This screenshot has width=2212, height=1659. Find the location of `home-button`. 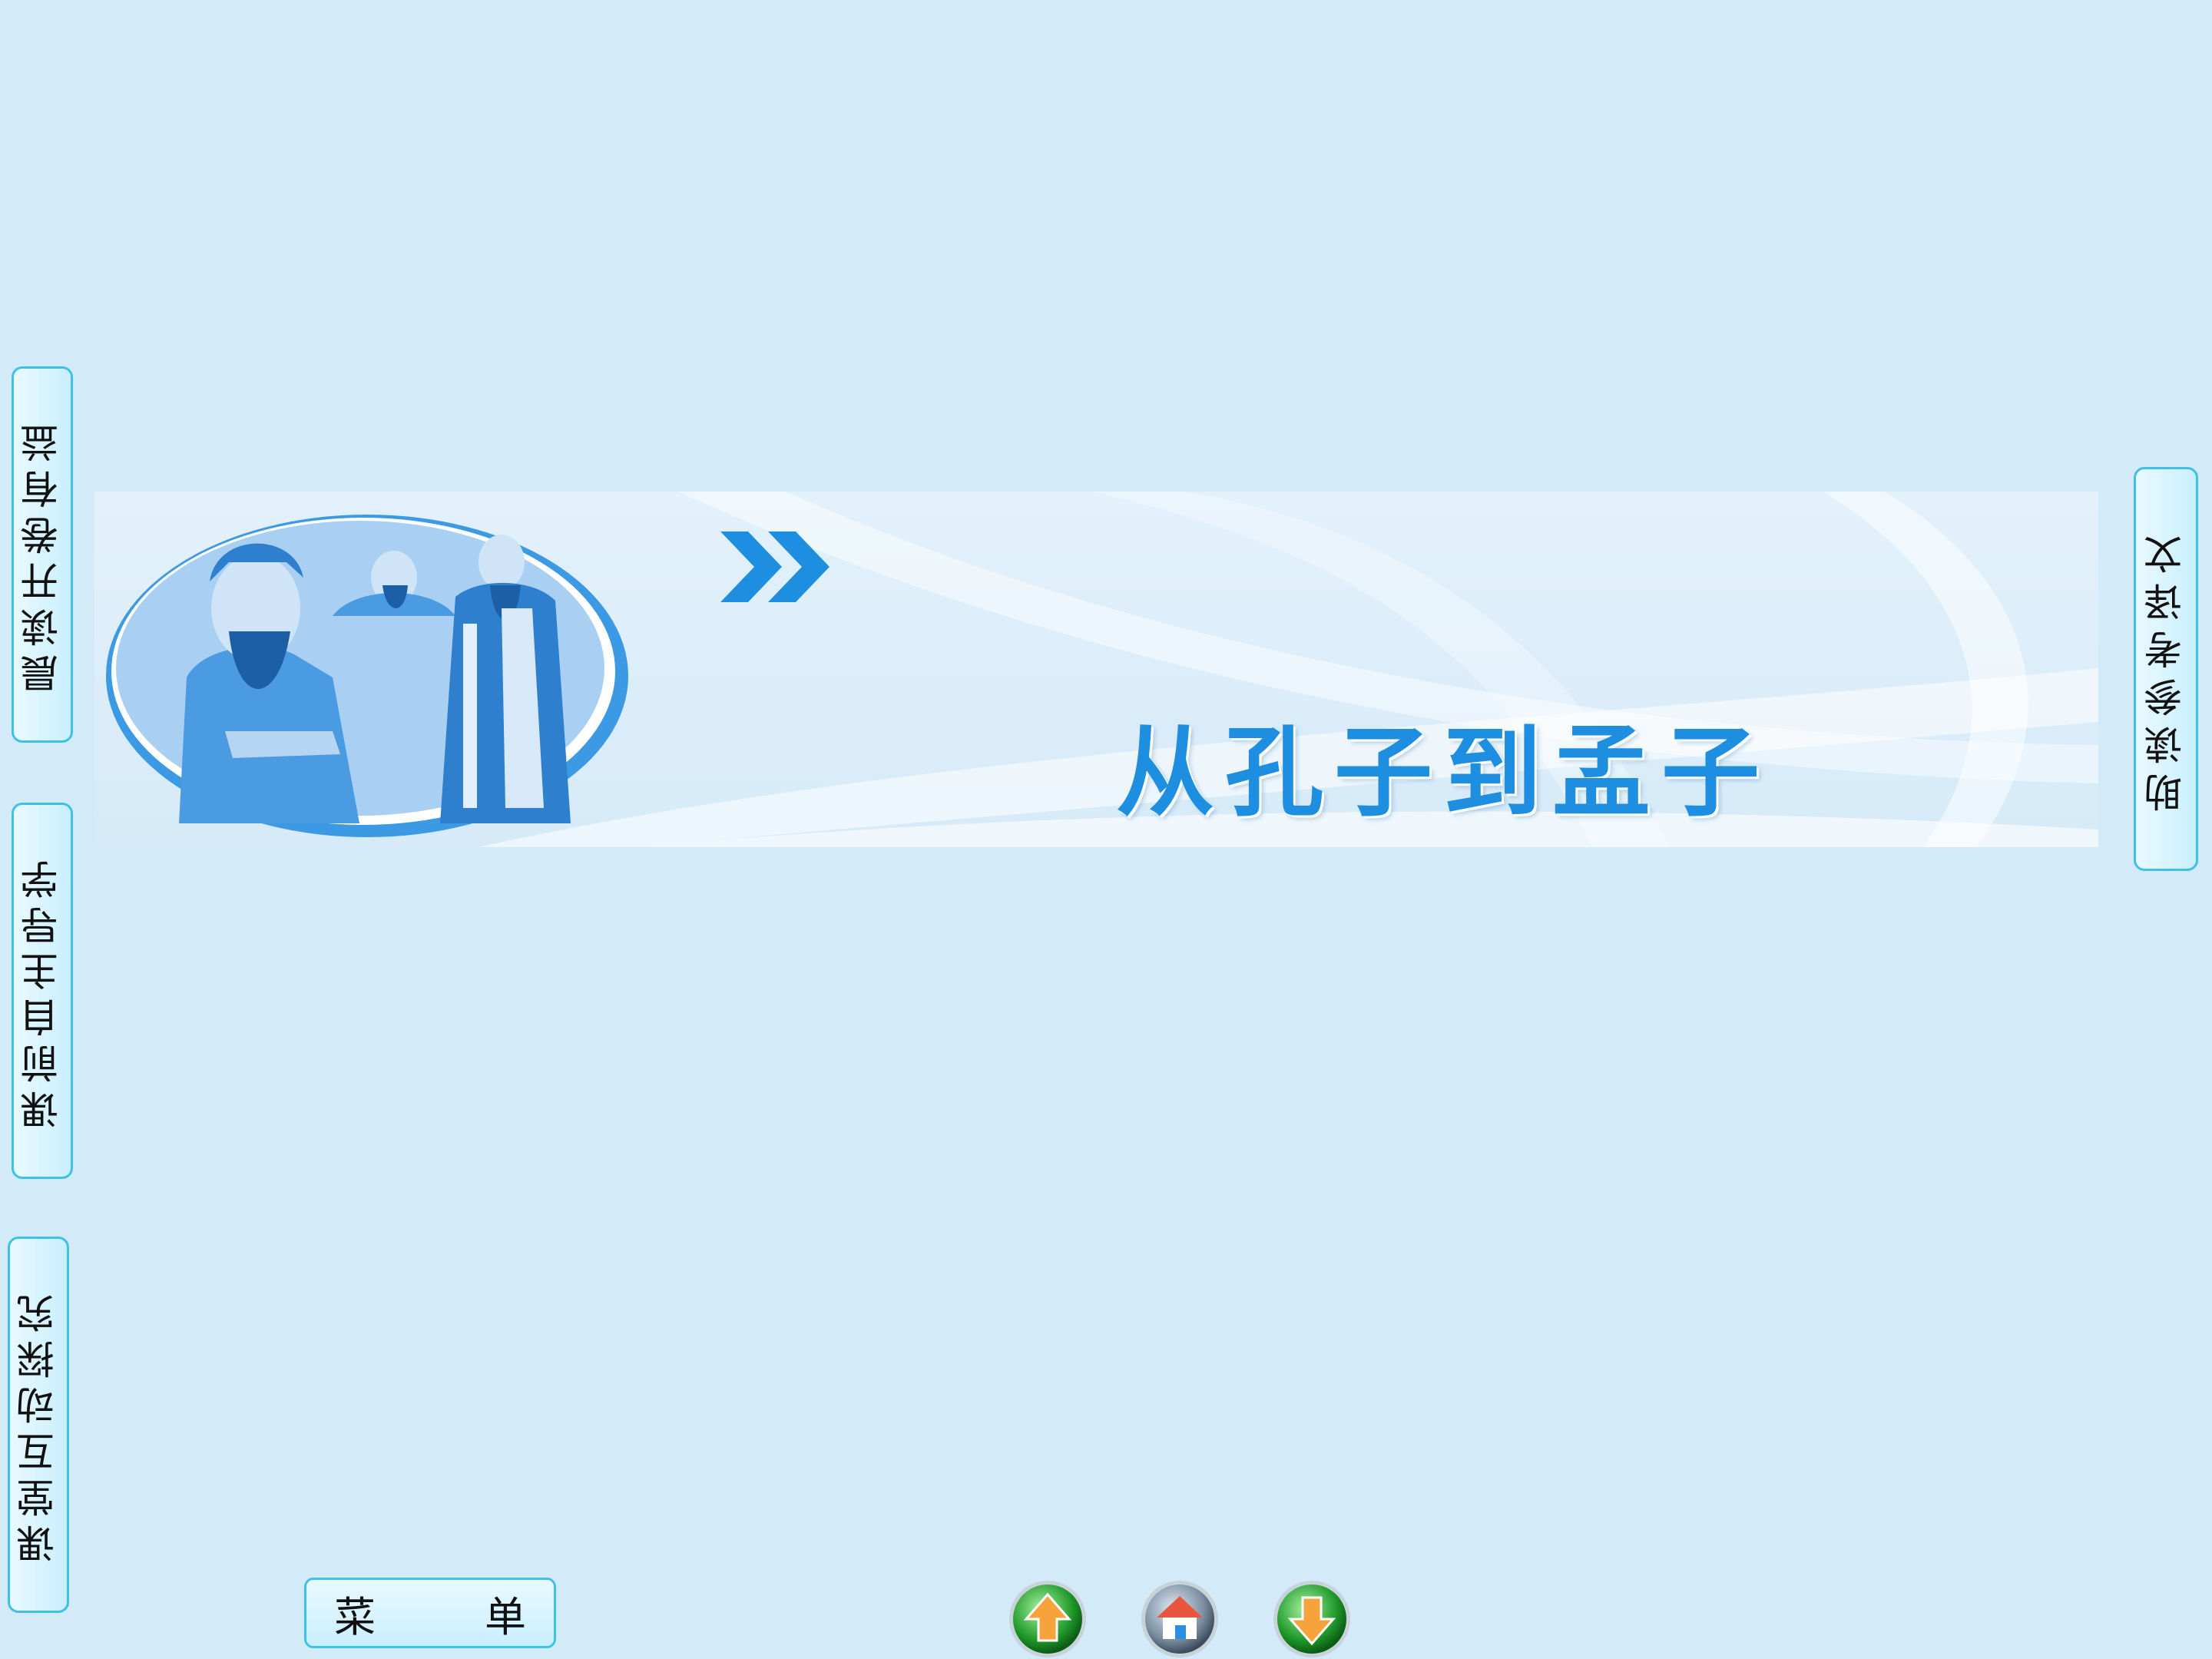

home-button is located at coordinates (1180, 1619).